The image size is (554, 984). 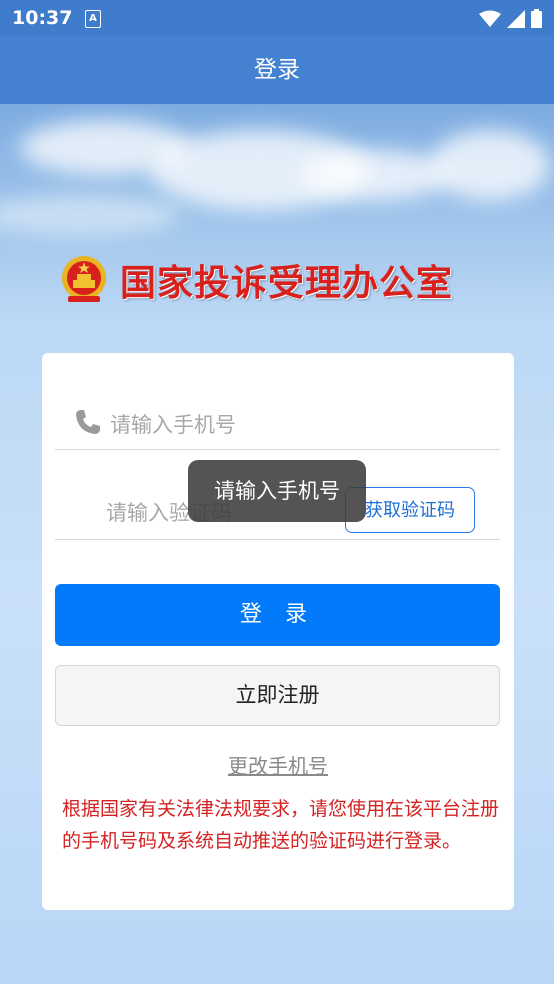 What do you see at coordinates (287, 283) in the screenshot?
I see `brand-name: 国家投诉受理办公室` at bounding box center [287, 283].